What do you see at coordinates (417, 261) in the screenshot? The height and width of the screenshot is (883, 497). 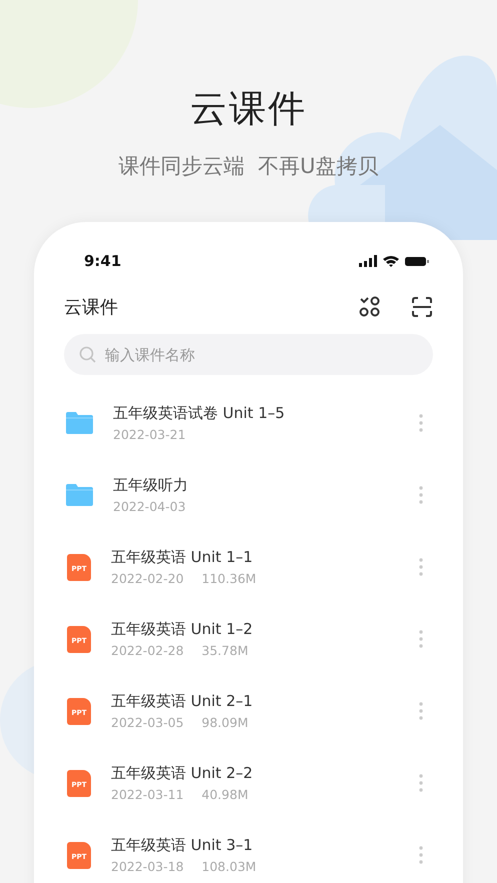 I see `battery-icon` at bounding box center [417, 261].